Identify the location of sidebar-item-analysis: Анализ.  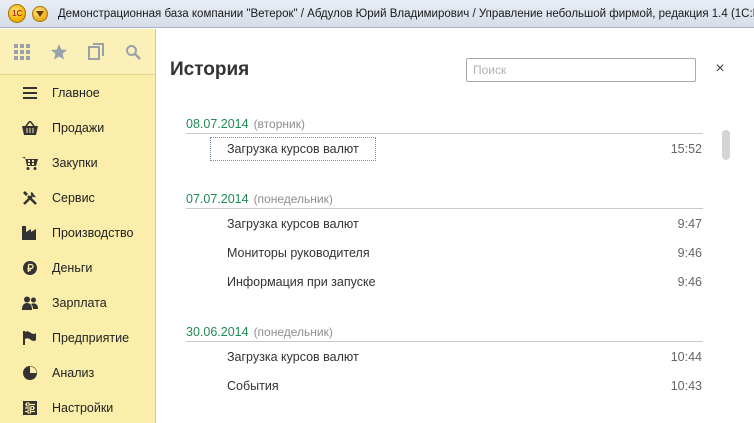
(77, 372).